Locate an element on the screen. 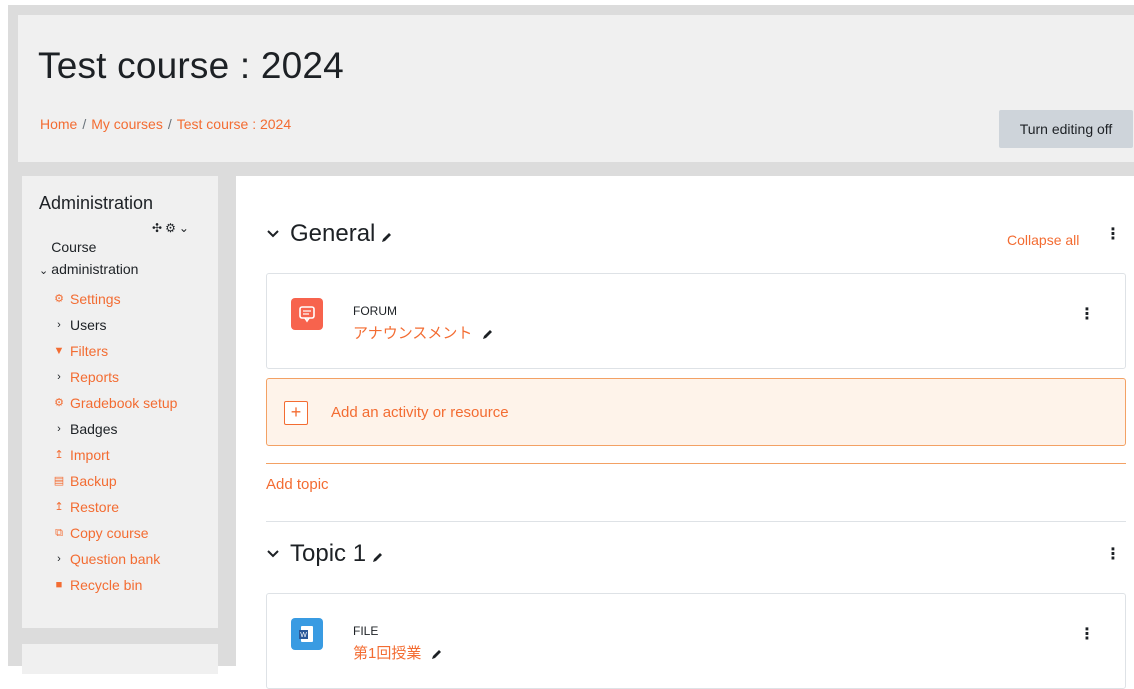 The height and width of the screenshot is (689, 1134). admin-item-restore: ↥ Restore is located at coordinates (114, 507).